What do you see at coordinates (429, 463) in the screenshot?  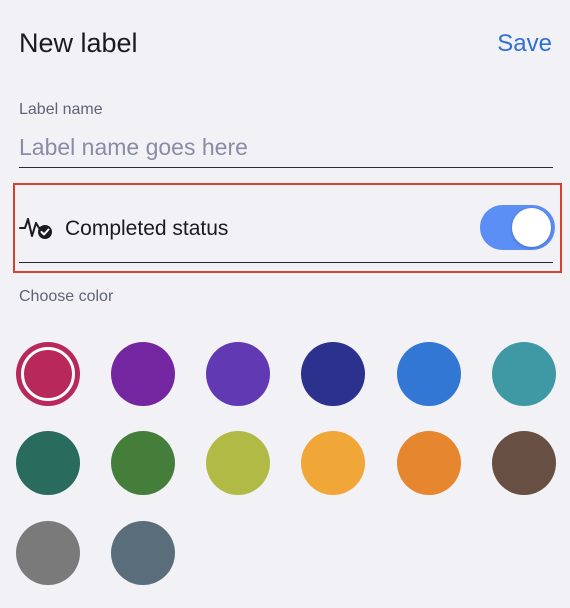 I see `color-swatch-orange` at bounding box center [429, 463].